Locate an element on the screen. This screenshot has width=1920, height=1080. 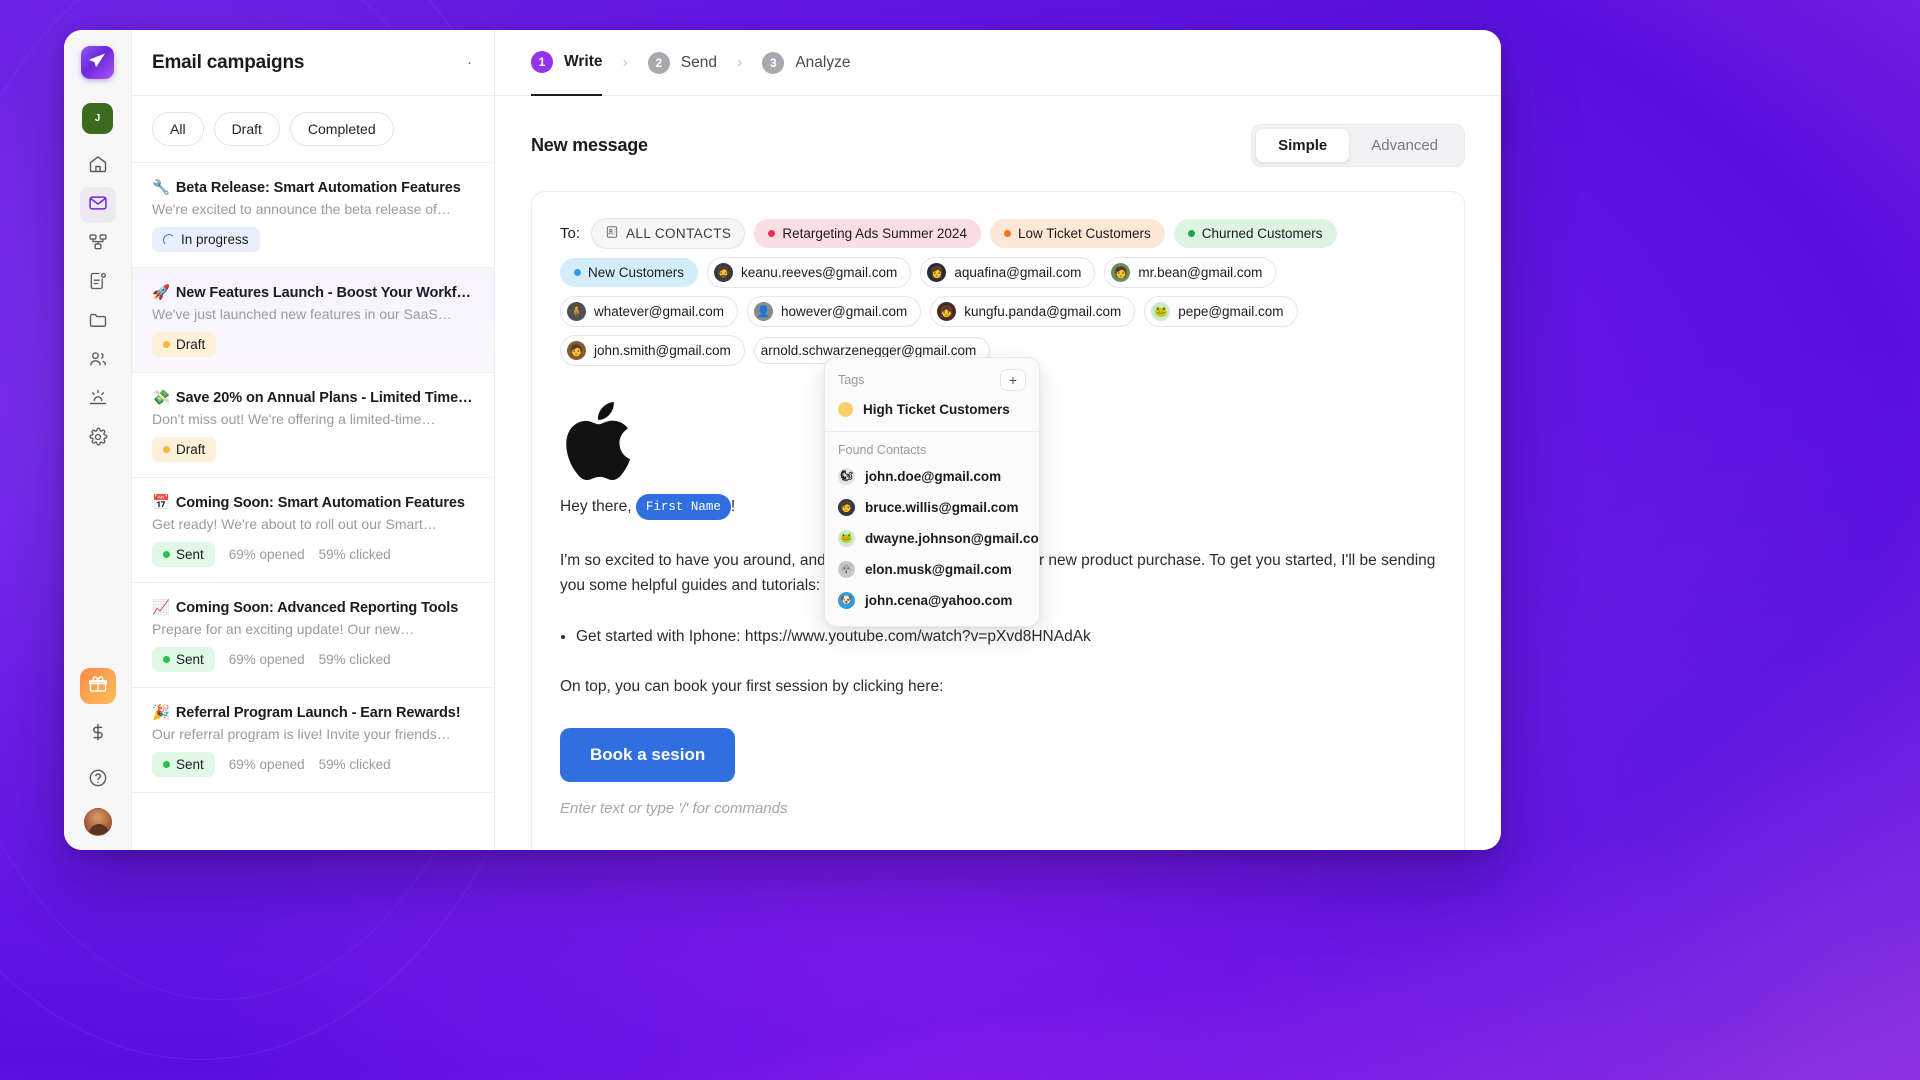
add-tag-button: + is located at coordinates (1013, 380).